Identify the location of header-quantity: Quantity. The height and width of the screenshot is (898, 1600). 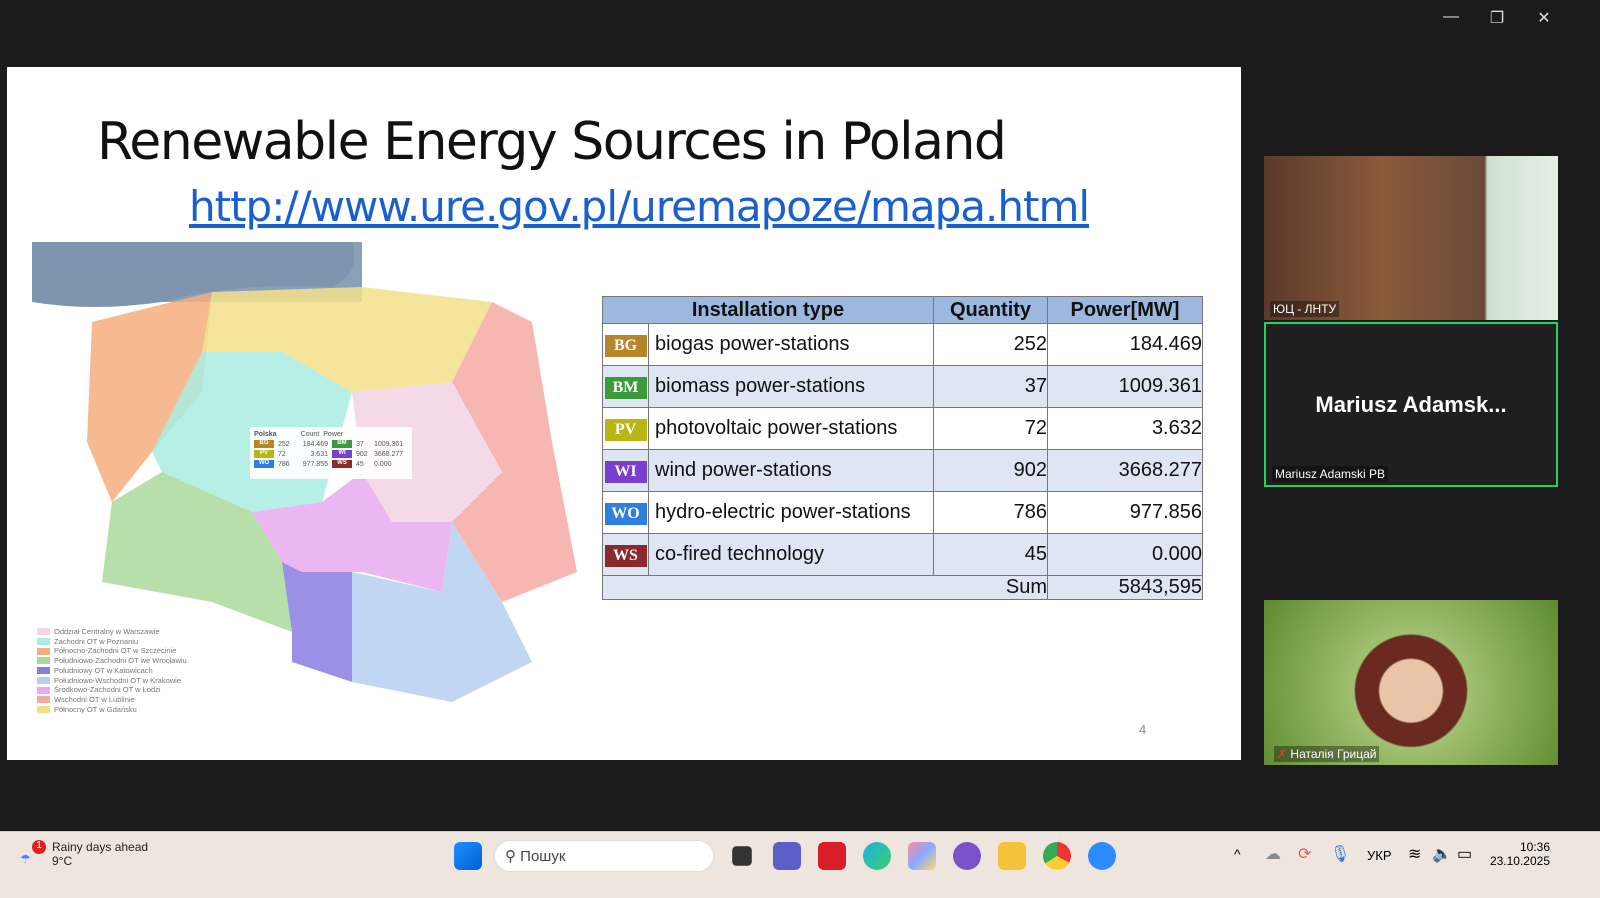
(990, 310).